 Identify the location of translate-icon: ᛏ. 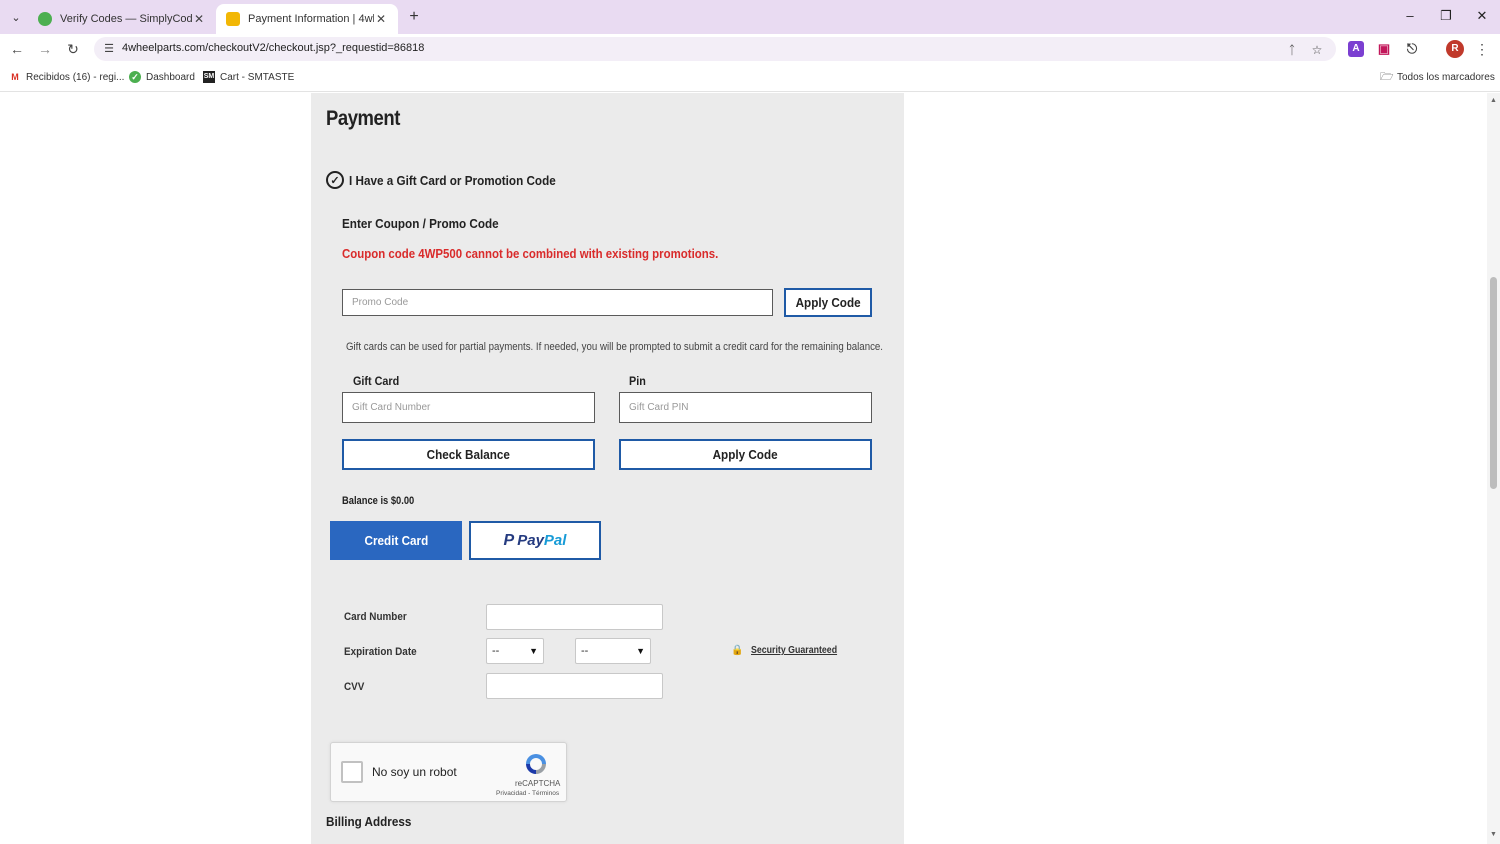
(1292, 50).